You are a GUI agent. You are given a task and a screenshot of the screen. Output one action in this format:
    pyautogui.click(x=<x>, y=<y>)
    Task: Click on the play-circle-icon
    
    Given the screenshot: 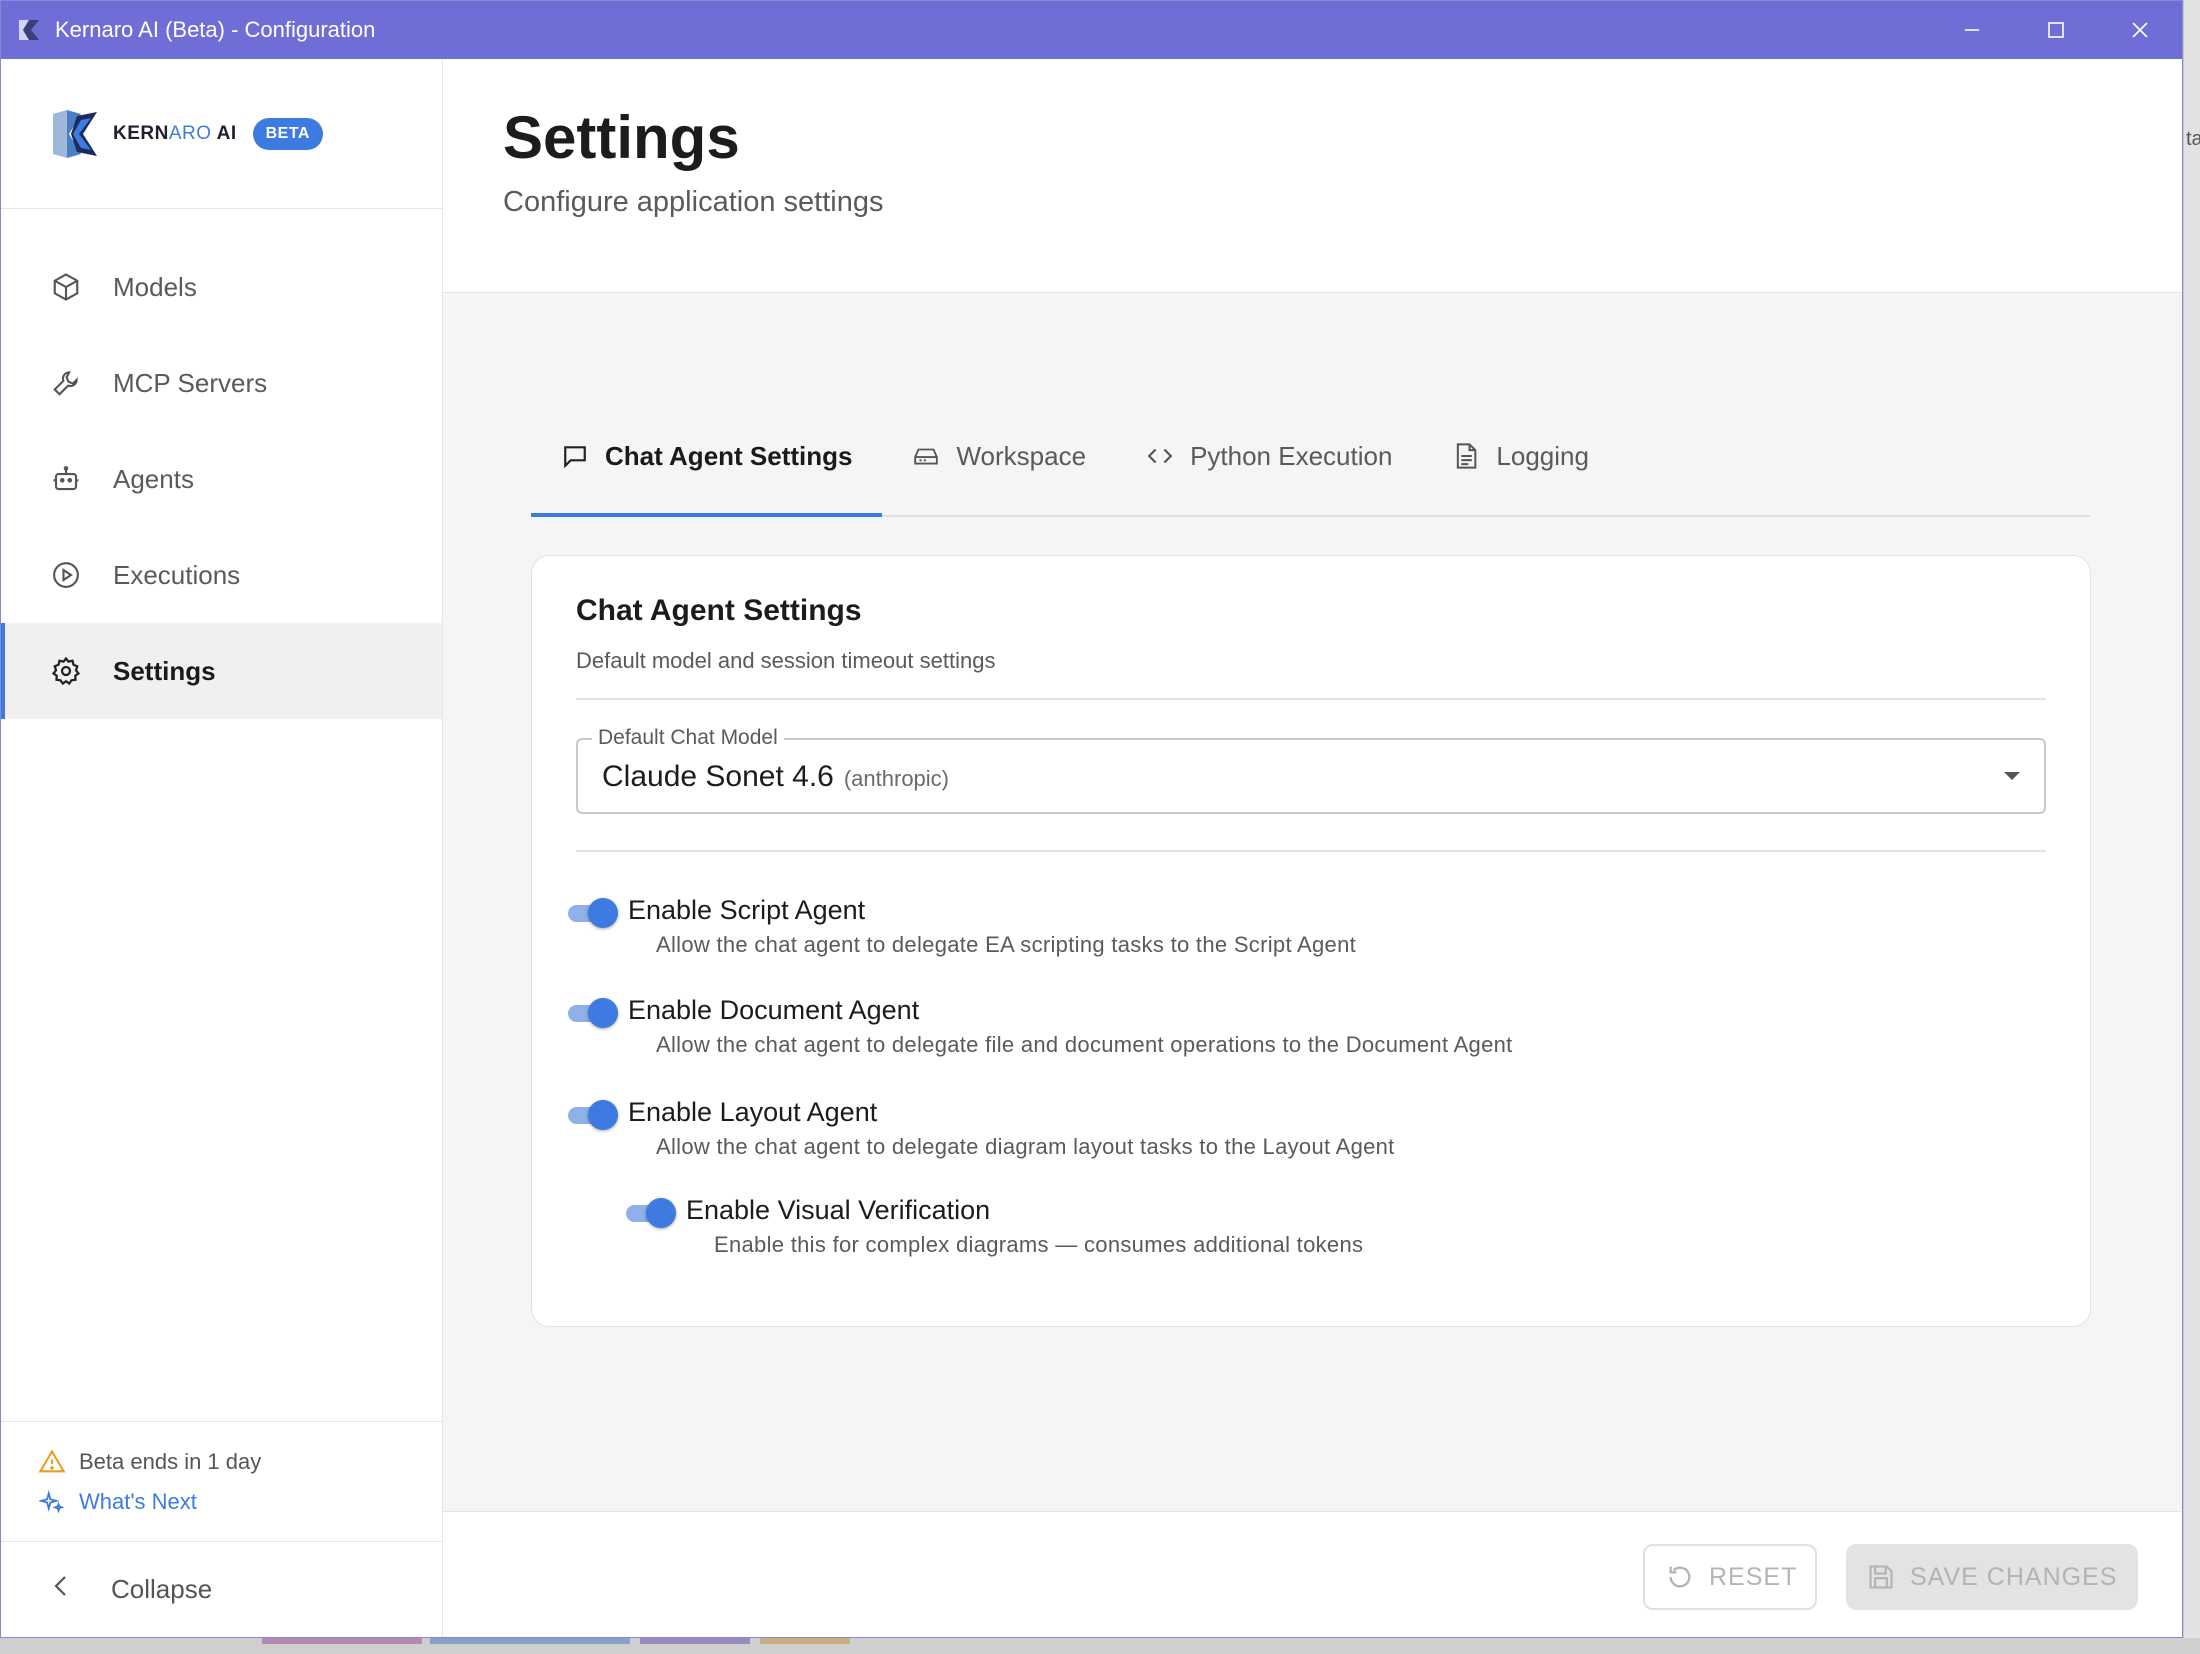 What is the action you would take?
    pyautogui.click(x=66, y=575)
    